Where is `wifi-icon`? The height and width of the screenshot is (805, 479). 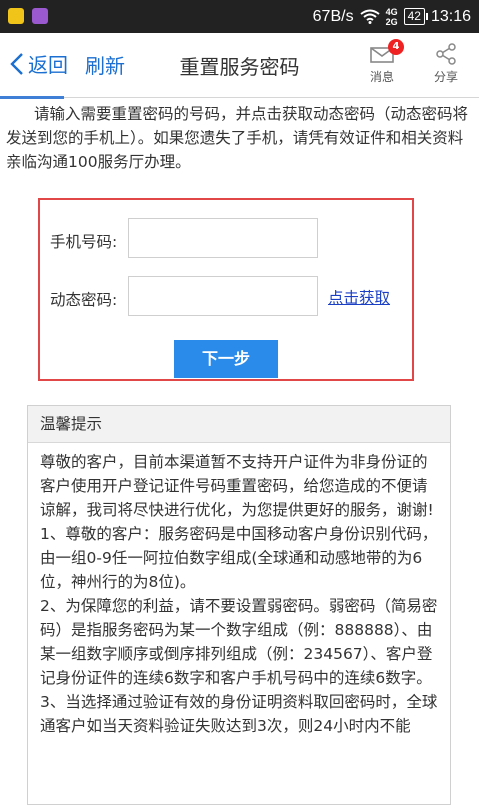 wifi-icon is located at coordinates (369, 16).